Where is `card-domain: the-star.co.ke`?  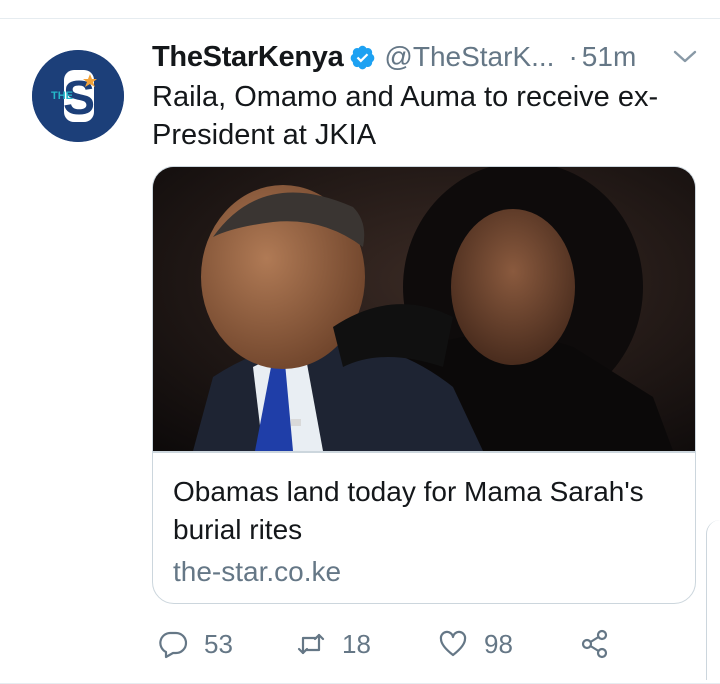 card-domain: the-star.co.ke is located at coordinates (424, 572).